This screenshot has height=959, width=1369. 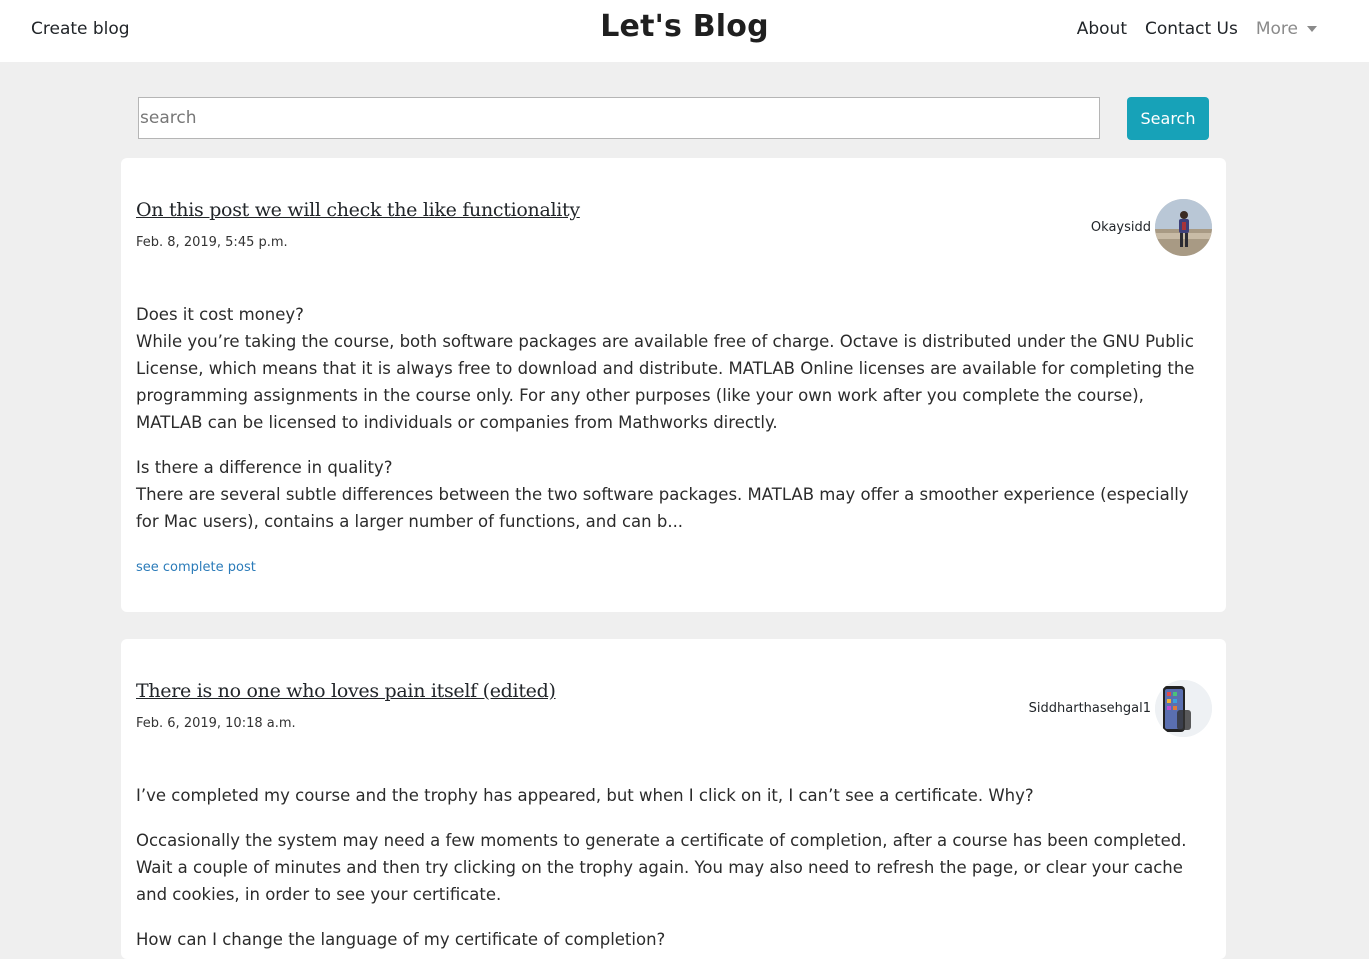 I want to click on more-dropdown-label: More, so click(x=1276, y=29).